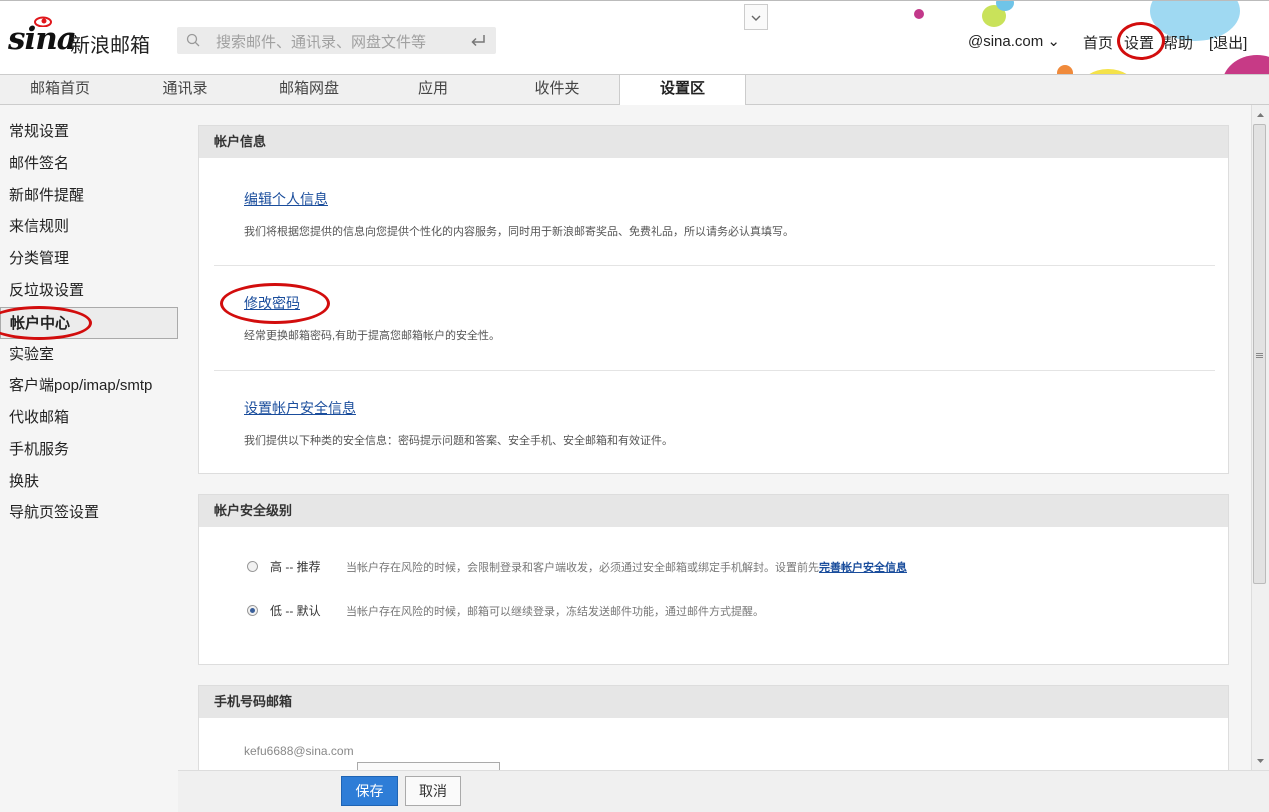  Describe the element at coordinates (272, 303) in the screenshot. I see `change-password-link: 修改密码` at that location.